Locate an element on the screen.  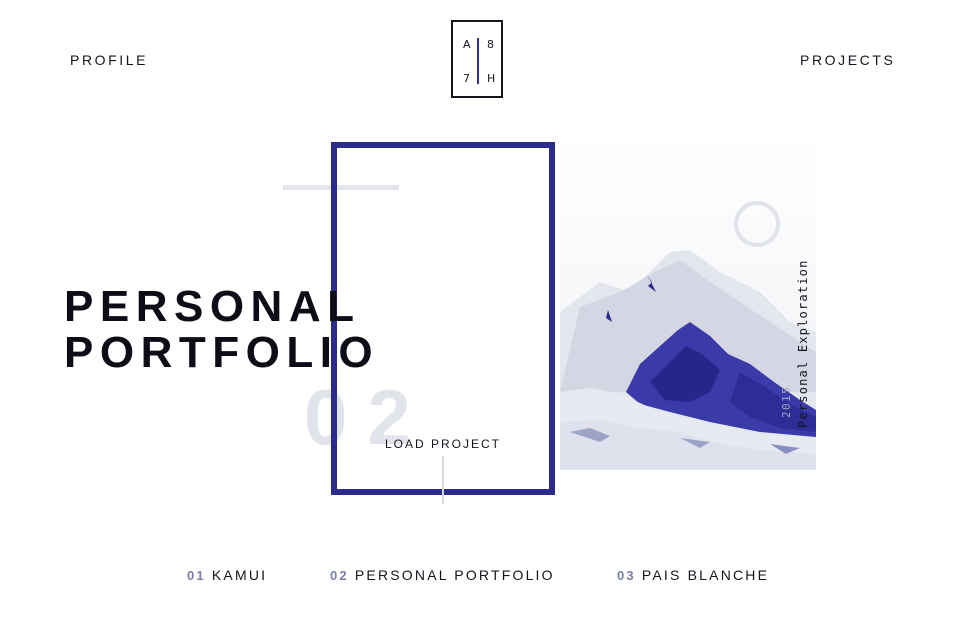
project-item-label: PERSONAL PORTFOLIO is located at coordinates (454, 575).